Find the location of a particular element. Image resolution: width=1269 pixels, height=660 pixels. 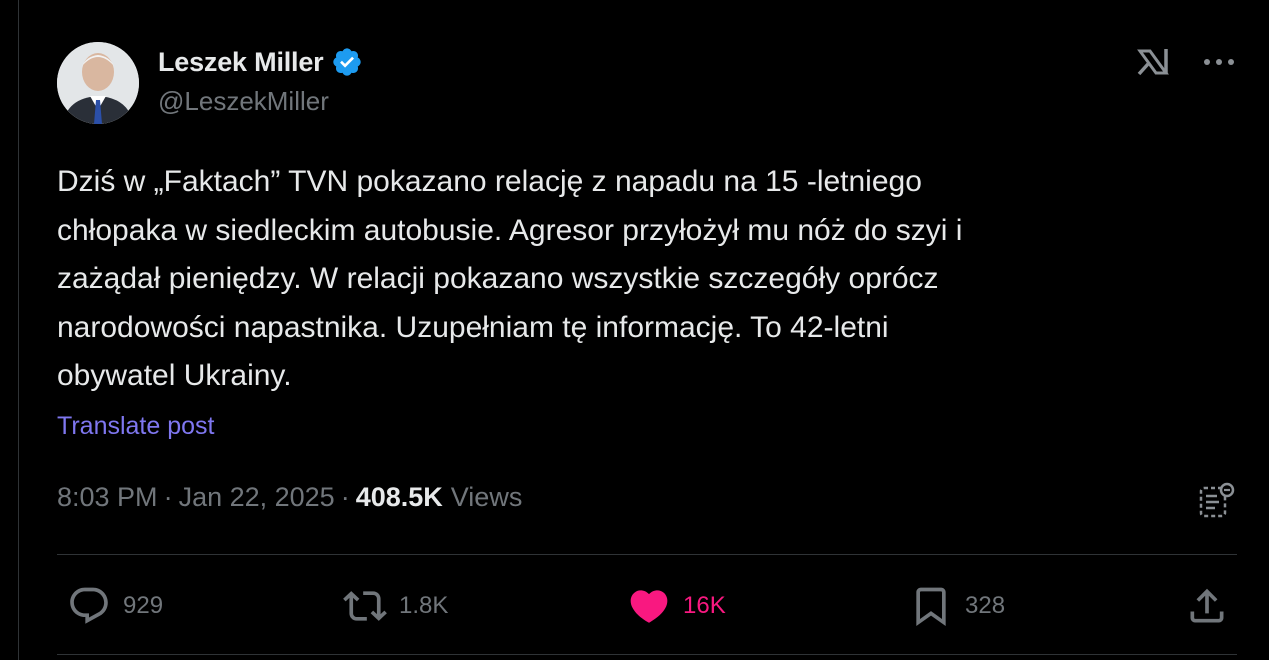

like-count: 16K is located at coordinates (704, 605).